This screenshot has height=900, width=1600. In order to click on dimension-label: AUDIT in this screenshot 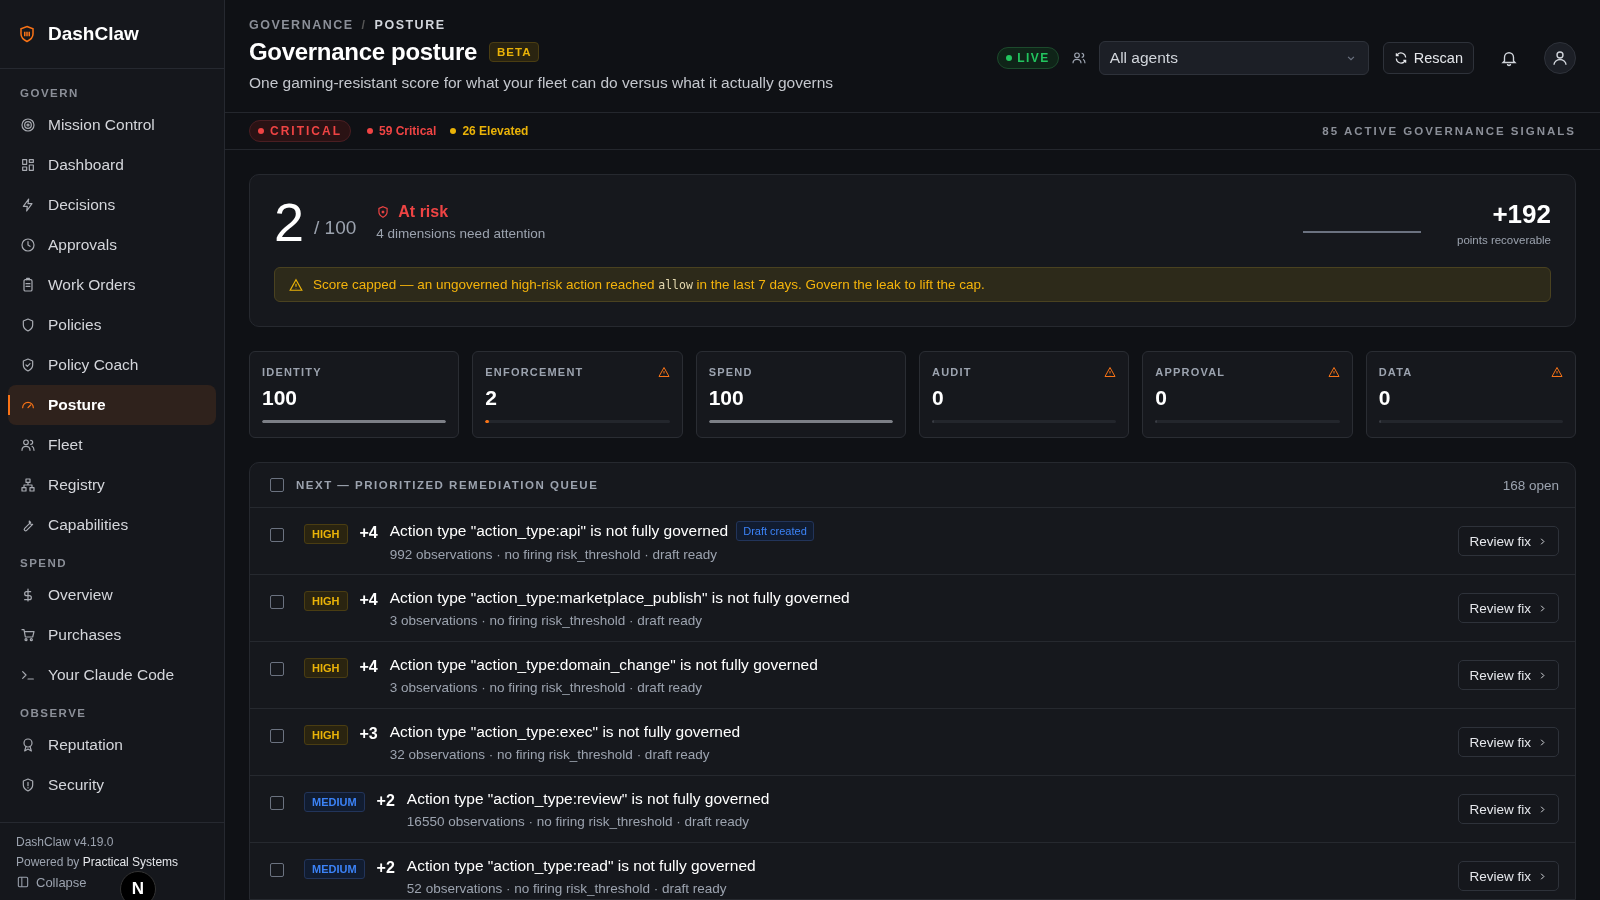, I will do `click(952, 372)`.